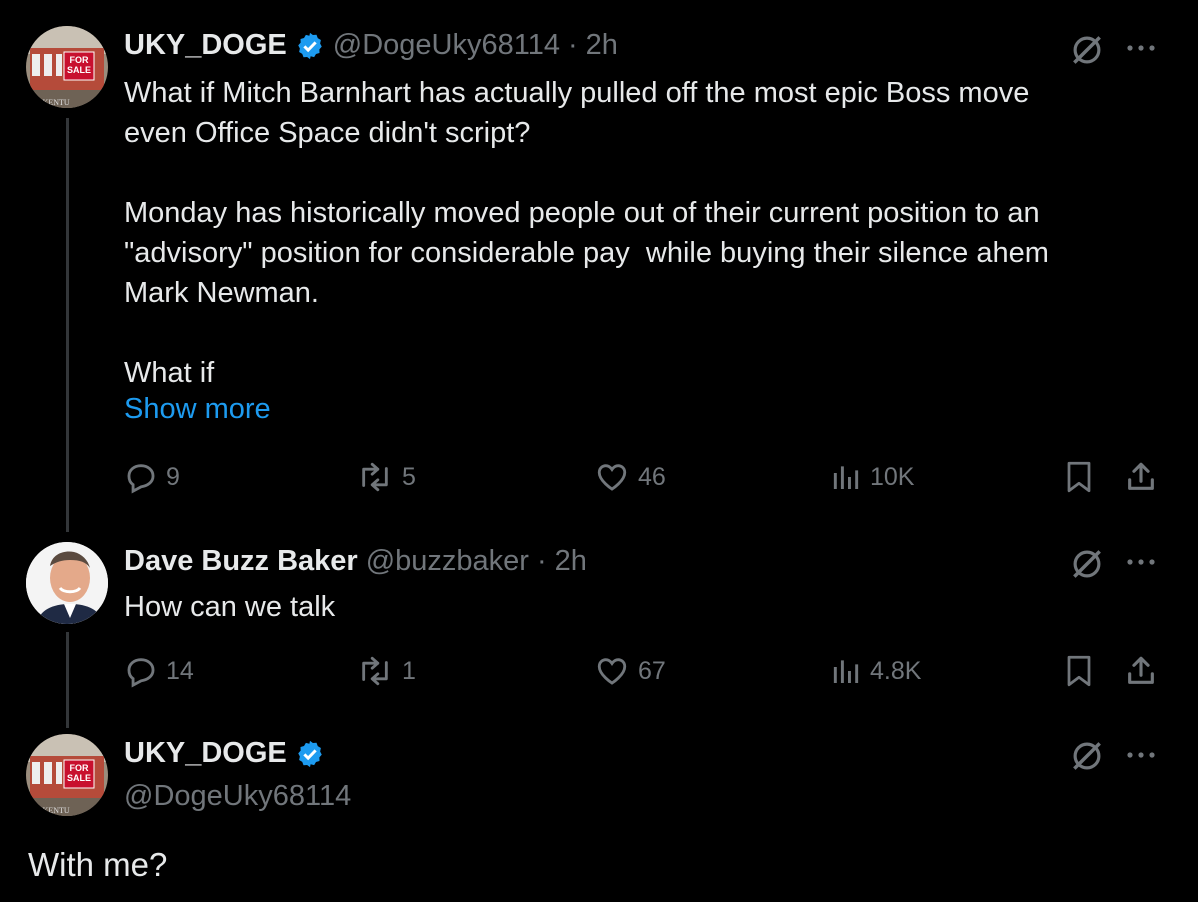 The image size is (1198, 902). I want to click on views-button: 4.8K, so click(875, 671).